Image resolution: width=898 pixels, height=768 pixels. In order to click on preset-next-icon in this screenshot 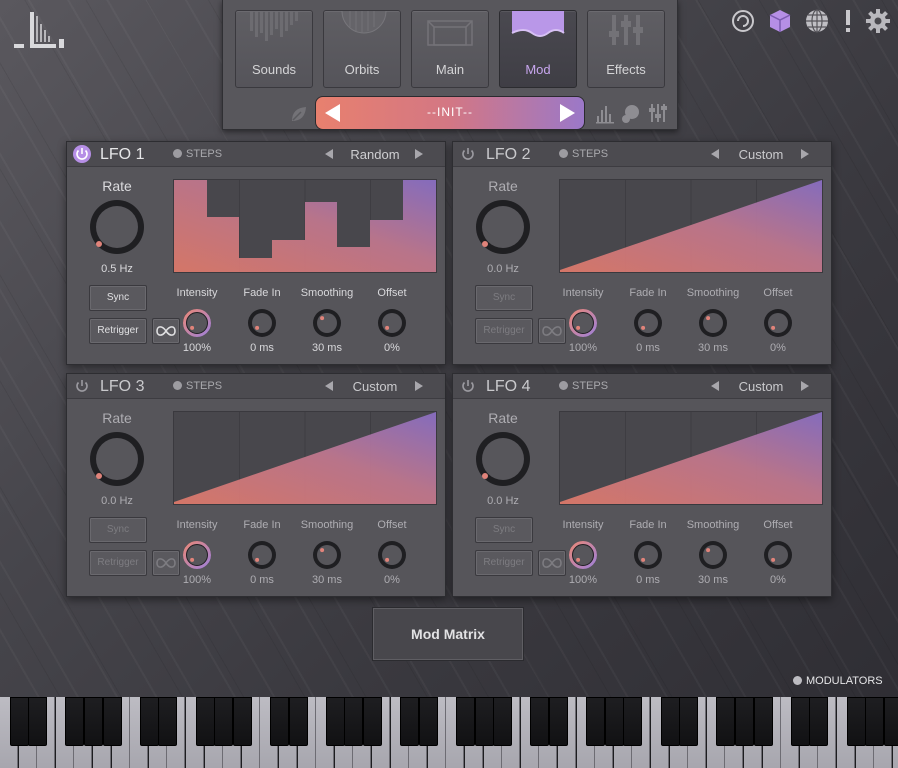, I will do `click(567, 113)`.